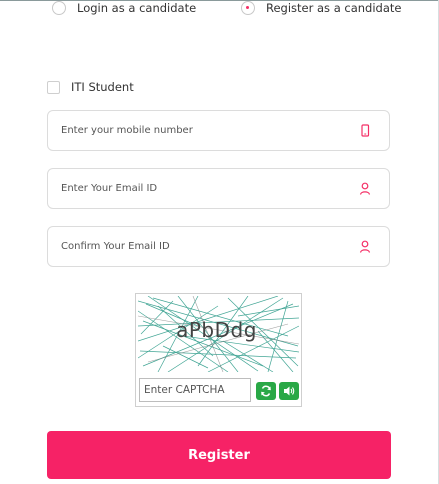  I want to click on register-button: Register, so click(219, 455).